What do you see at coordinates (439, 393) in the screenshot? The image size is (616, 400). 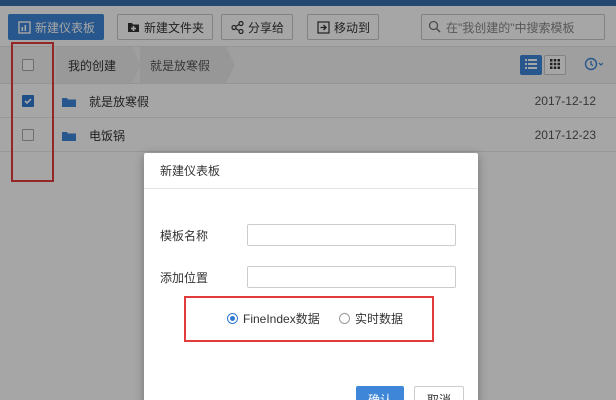 I see `cancel-button: 取消` at bounding box center [439, 393].